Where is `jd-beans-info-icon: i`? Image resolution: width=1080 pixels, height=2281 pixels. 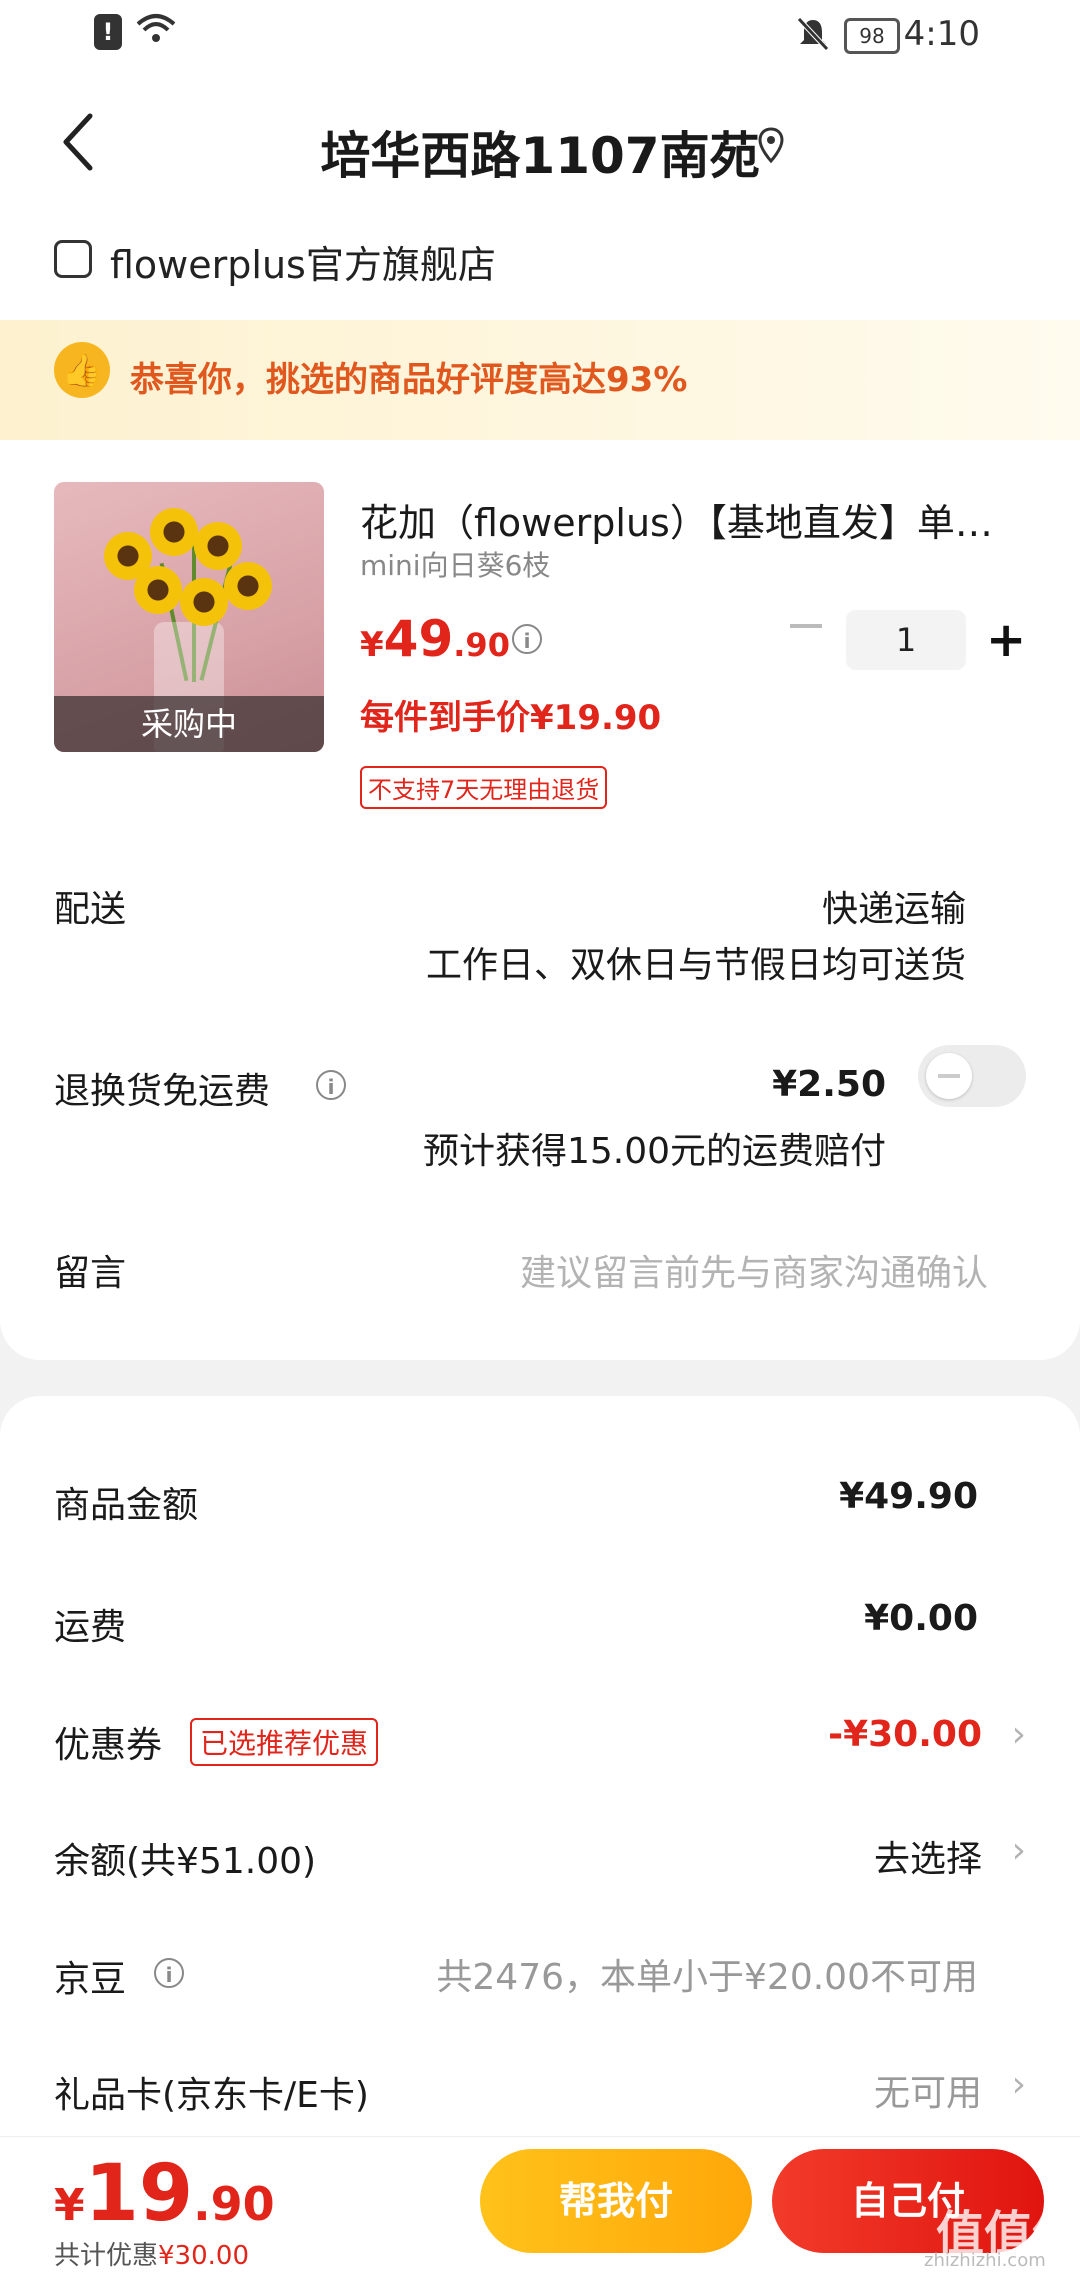 jd-beans-info-icon: i is located at coordinates (169, 1973).